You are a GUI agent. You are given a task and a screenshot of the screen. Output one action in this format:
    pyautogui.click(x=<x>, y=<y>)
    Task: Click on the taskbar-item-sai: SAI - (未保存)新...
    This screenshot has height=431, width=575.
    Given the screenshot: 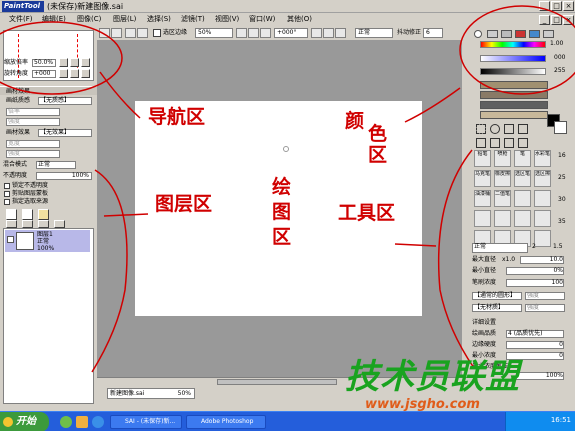 What is the action you would take?
    pyautogui.click(x=146, y=422)
    